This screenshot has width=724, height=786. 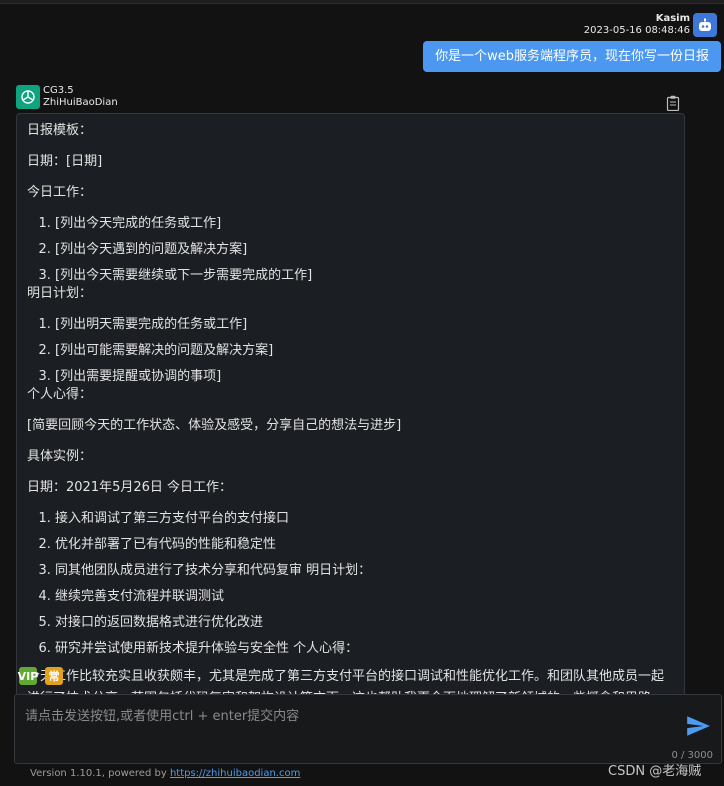 I want to click on list-item: [列出明天需要完成的任务或工作], so click(x=364, y=325).